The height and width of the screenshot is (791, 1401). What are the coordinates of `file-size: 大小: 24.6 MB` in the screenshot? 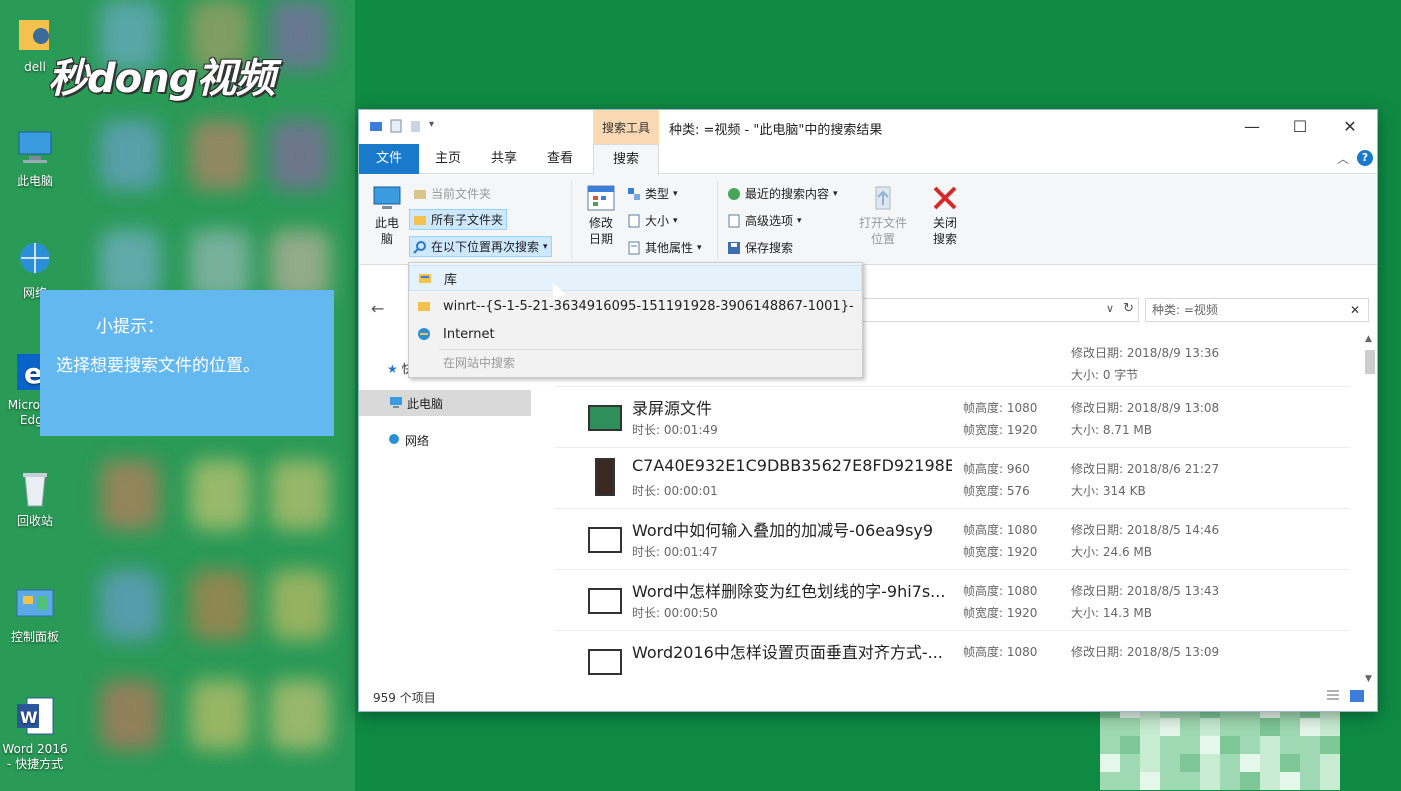 It's located at (1111, 552).